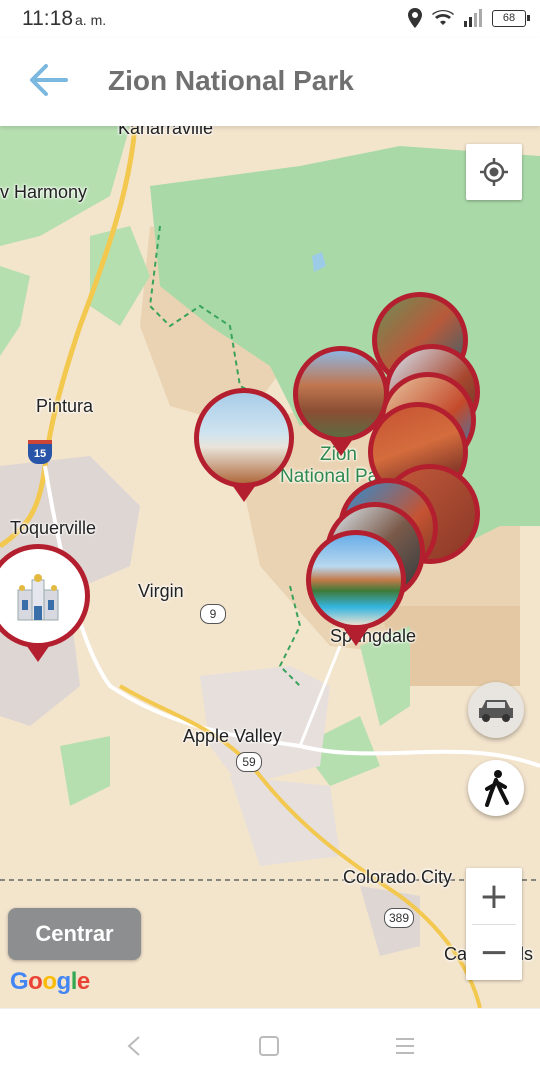 This screenshot has width=540, height=1080. Describe the element at coordinates (64, 981) in the screenshot. I see `google-letter: g` at that location.